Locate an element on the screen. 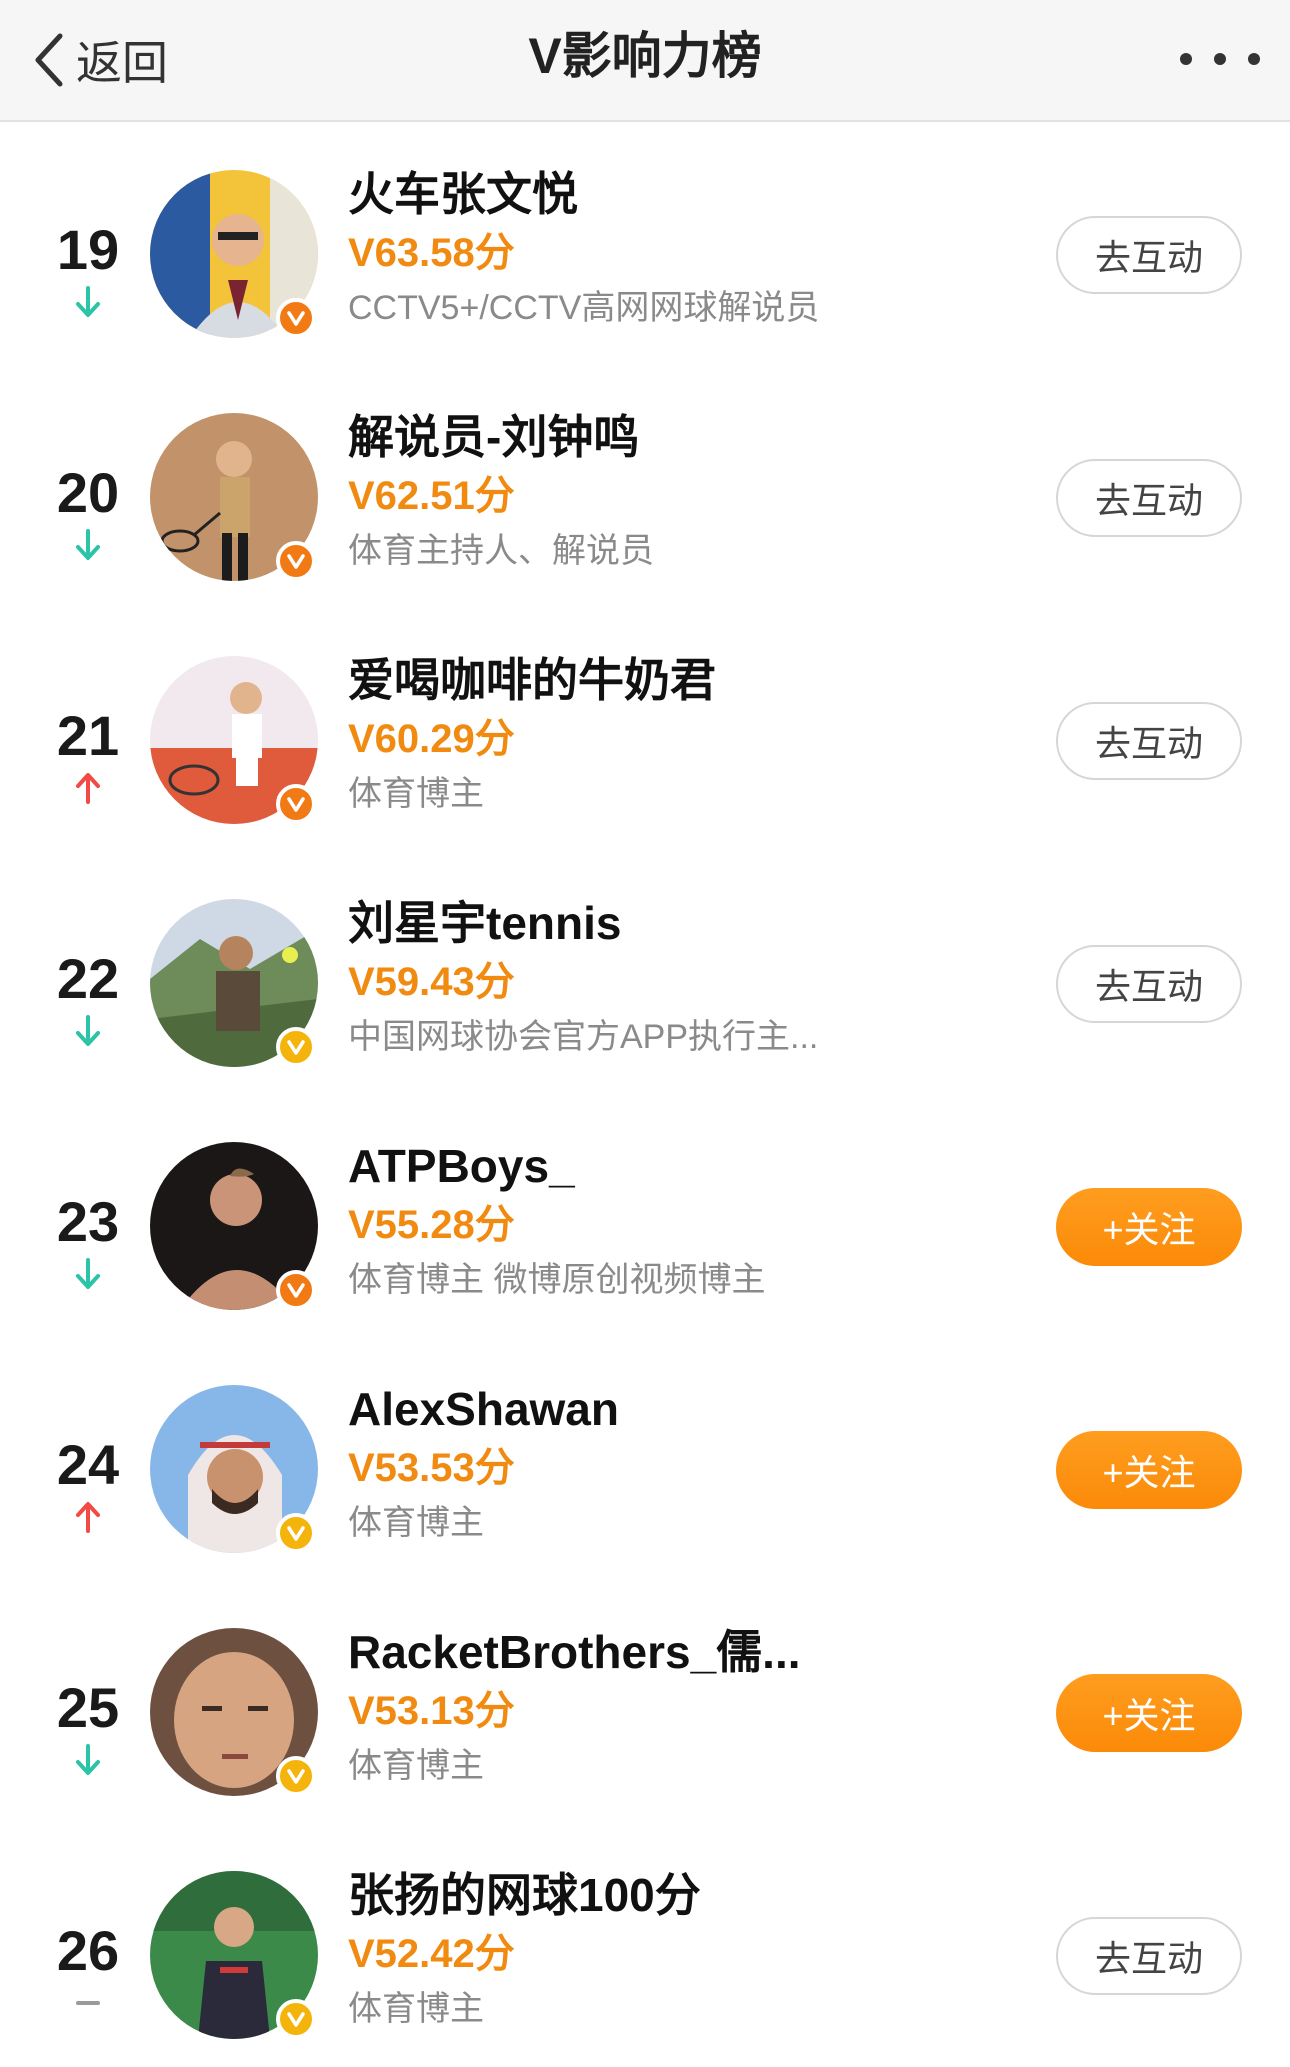 The height and width of the screenshot is (2067, 1290). list-item: 23 ATPBoys_ V55.28分 体育博主 微博原创视频博主 +关注 is located at coordinates (645, 1215).